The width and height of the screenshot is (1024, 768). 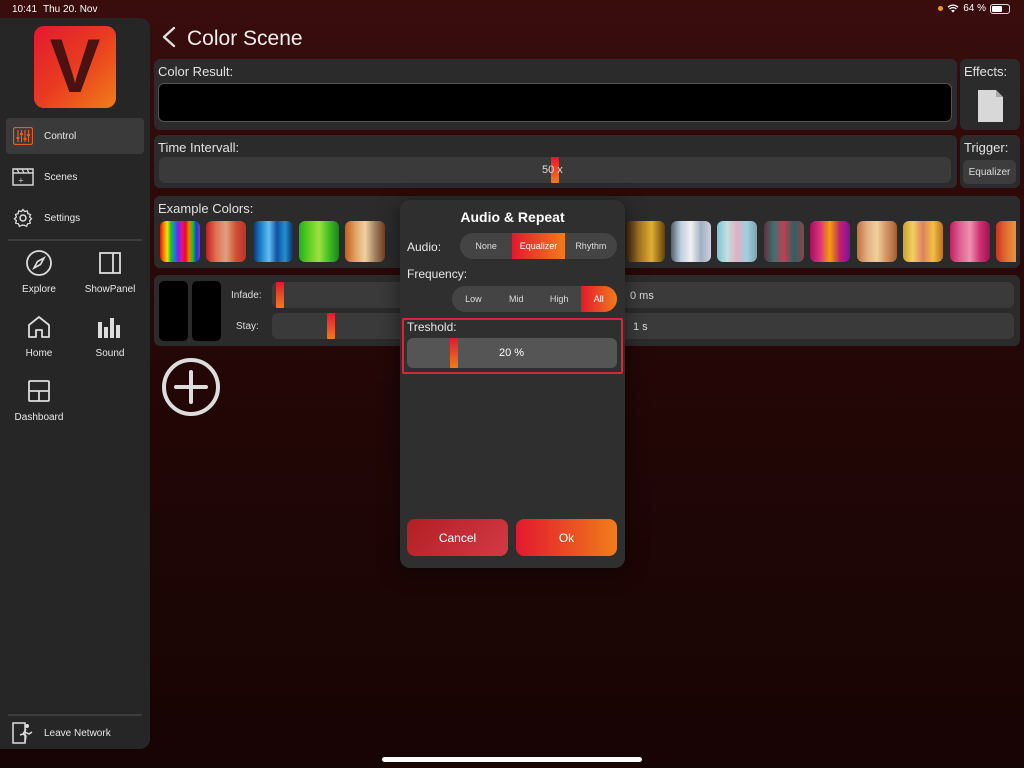 I want to click on gear-icon, so click(x=23, y=218).